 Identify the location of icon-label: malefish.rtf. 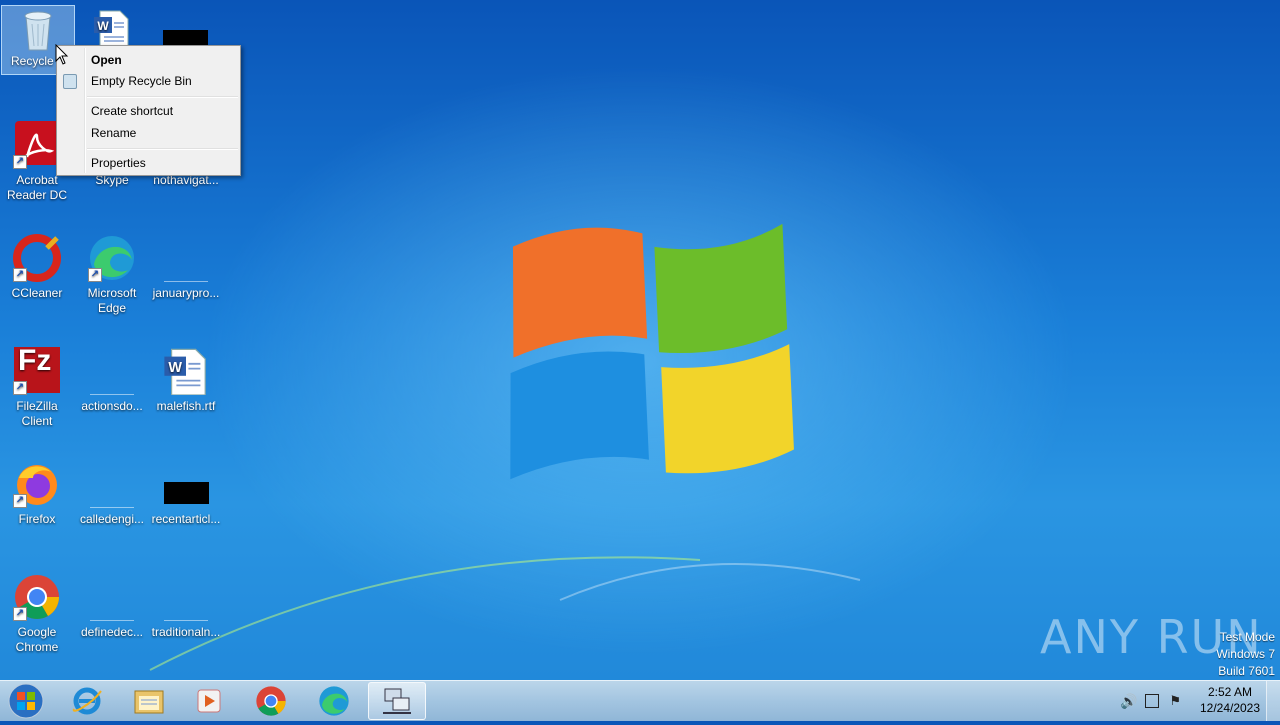
(186, 406).